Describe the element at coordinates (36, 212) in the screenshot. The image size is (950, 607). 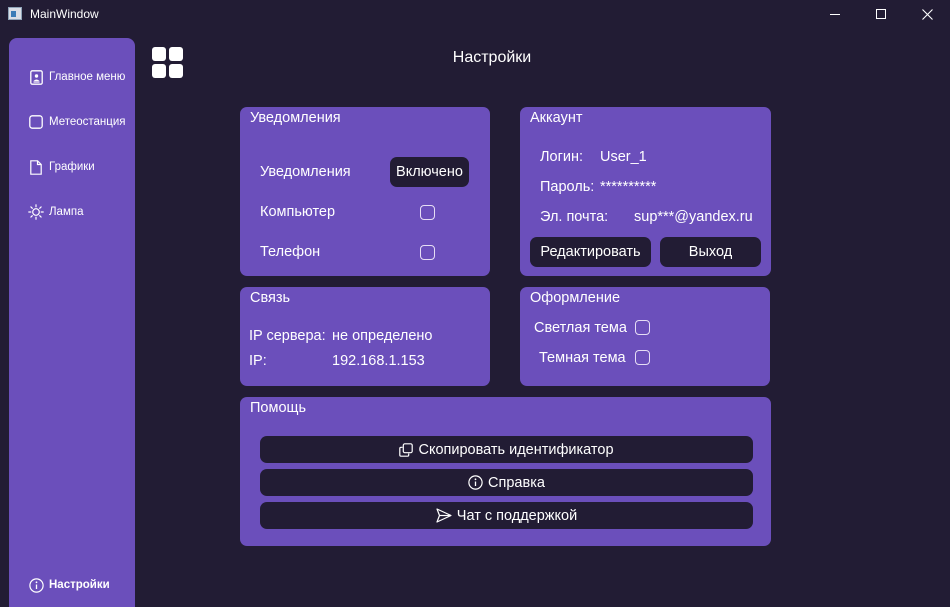
I see `sun-icon` at that location.